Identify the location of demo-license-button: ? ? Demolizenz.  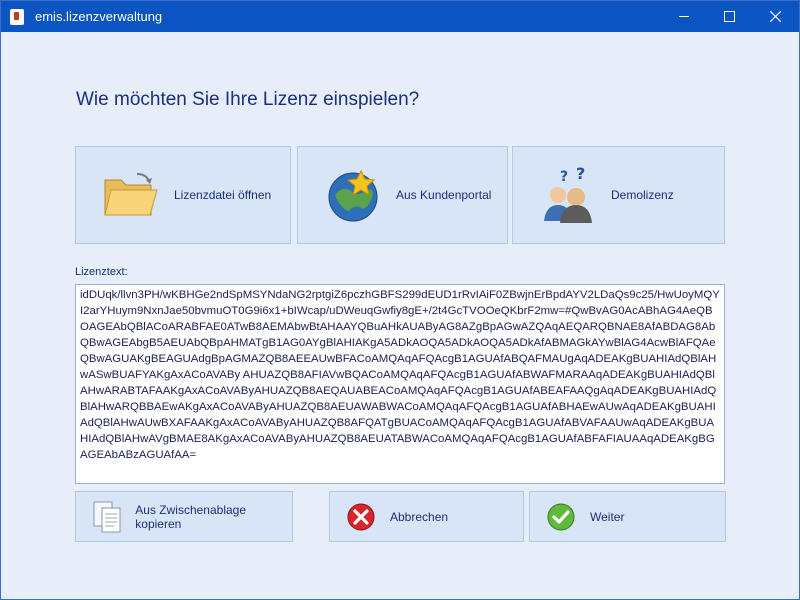
(618, 195).